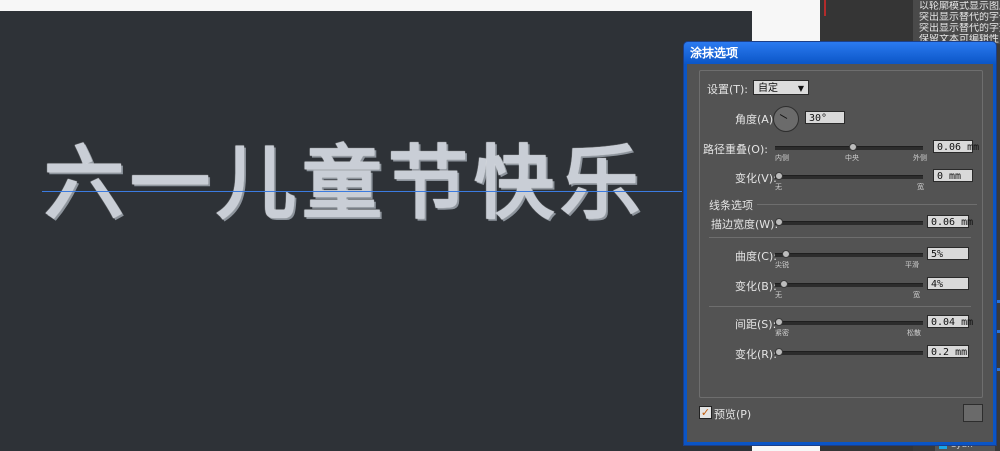 Image resolution: width=1000 pixels, height=451 pixels. I want to click on variation-r-slider, so click(849, 353).